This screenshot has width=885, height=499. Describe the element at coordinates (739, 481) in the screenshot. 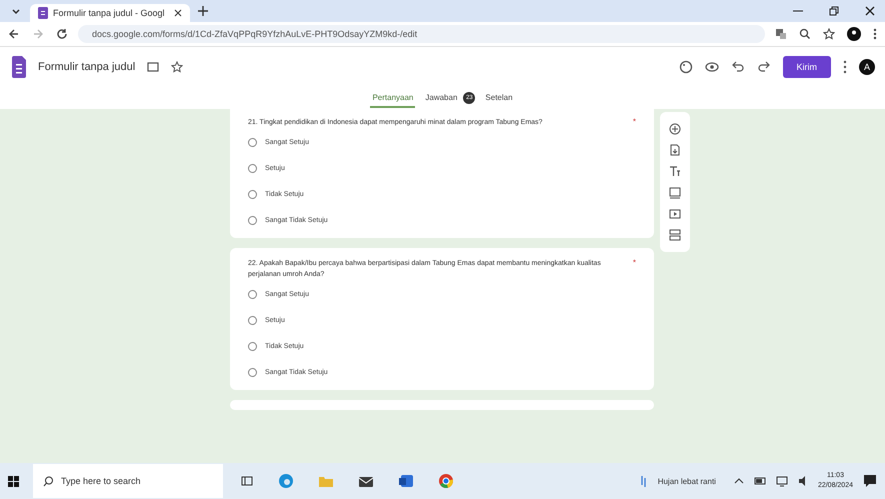

I see `chevron-up-icon` at that location.